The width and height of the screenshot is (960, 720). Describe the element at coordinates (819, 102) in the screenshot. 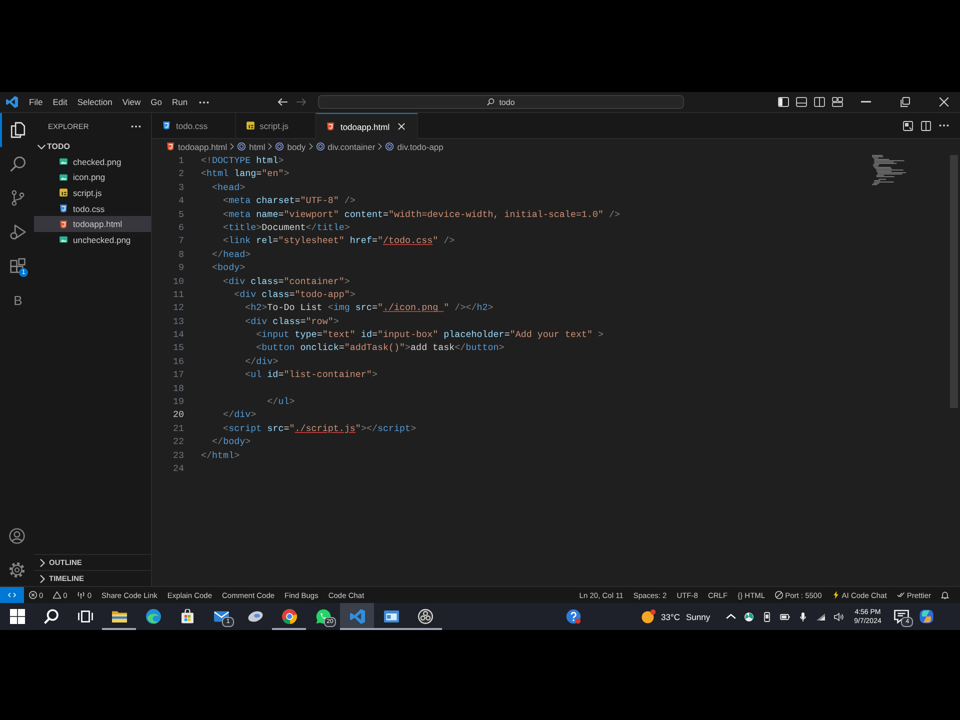

I see `split-layout-icon` at that location.